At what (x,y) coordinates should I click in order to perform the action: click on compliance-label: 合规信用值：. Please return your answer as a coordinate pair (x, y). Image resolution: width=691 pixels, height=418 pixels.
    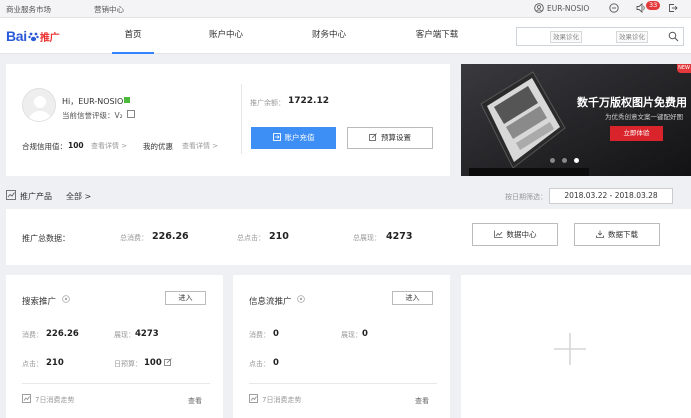
    Looking at the image, I should click on (44, 146).